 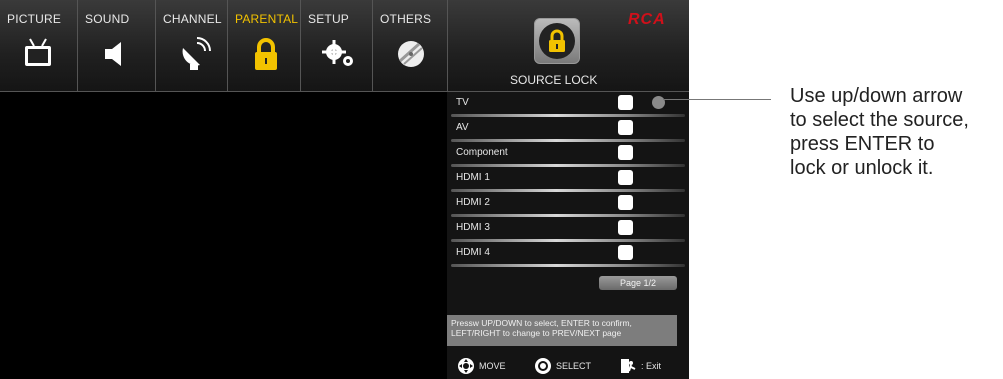 I want to click on tab-label: OTHERS, so click(x=406, y=19).